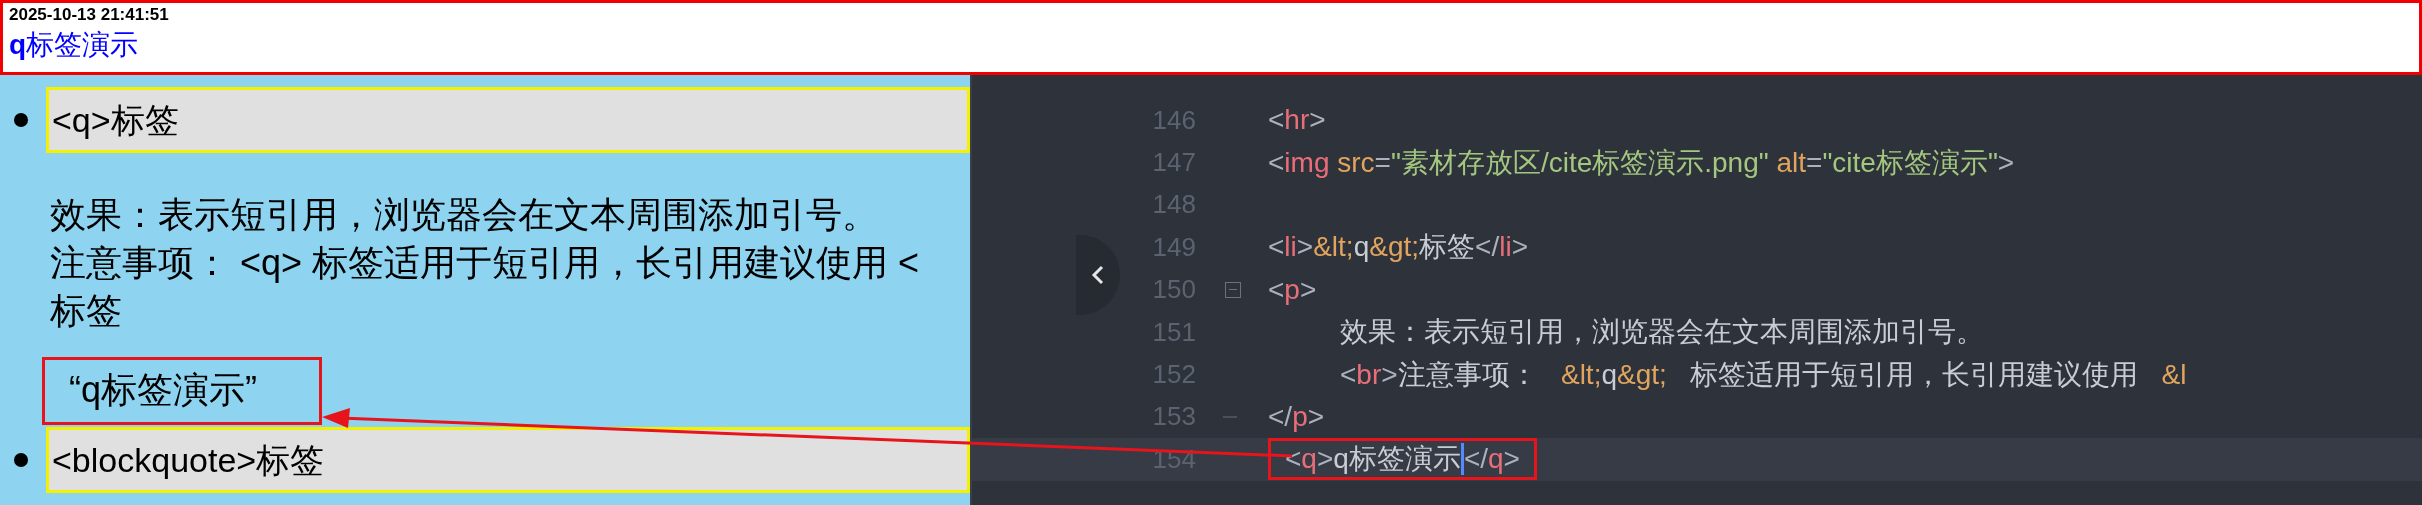 The image size is (2422, 505). What do you see at coordinates (508, 460) in the screenshot?
I see `list-item-heading: <blockquote>标签` at bounding box center [508, 460].